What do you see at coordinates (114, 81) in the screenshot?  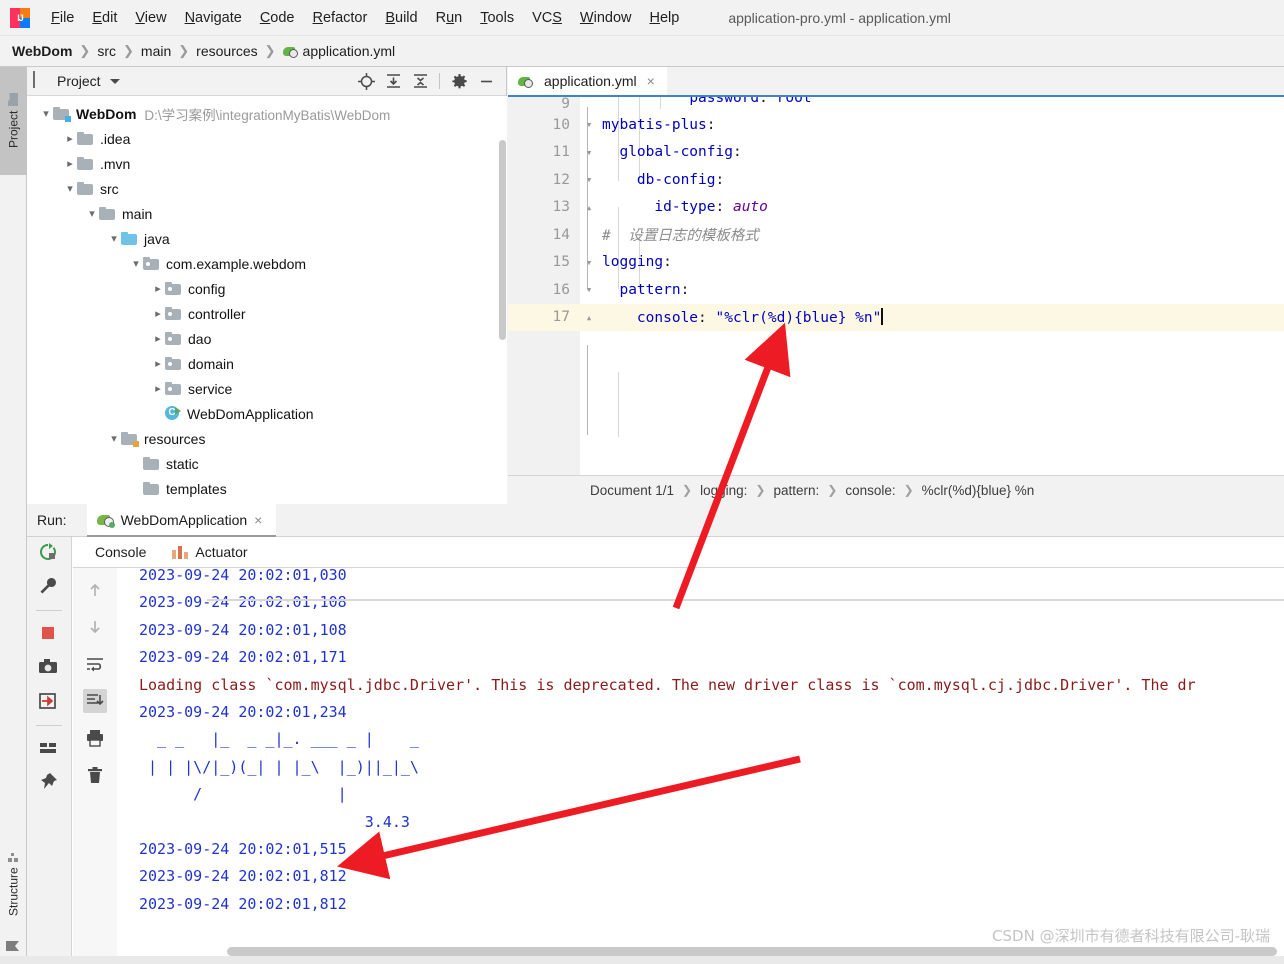 I see `chevron-down-icon` at bounding box center [114, 81].